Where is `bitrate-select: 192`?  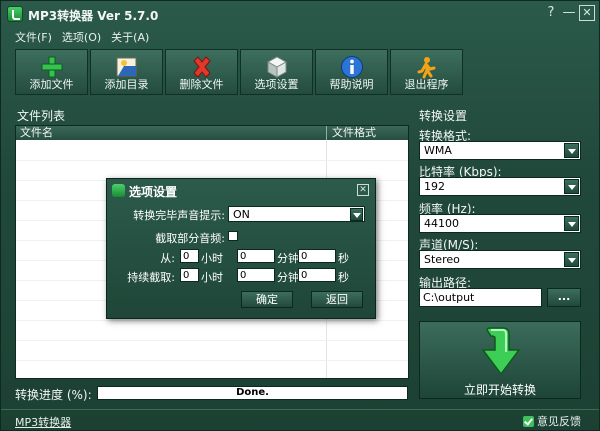
bitrate-select: 192 is located at coordinates (500, 186).